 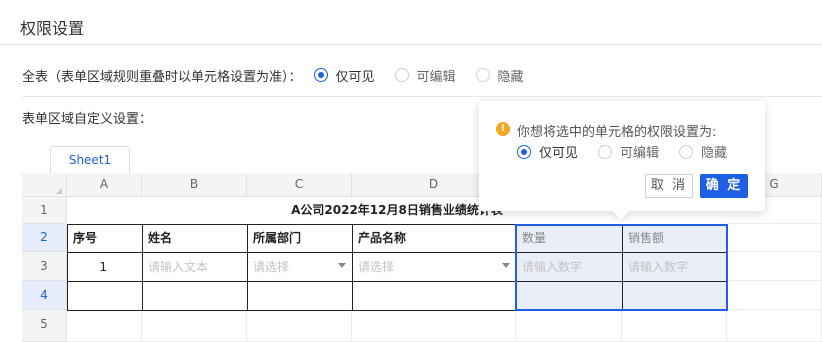 What do you see at coordinates (44, 185) in the screenshot?
I see `grid-corner` at bounding box center [44, 185].